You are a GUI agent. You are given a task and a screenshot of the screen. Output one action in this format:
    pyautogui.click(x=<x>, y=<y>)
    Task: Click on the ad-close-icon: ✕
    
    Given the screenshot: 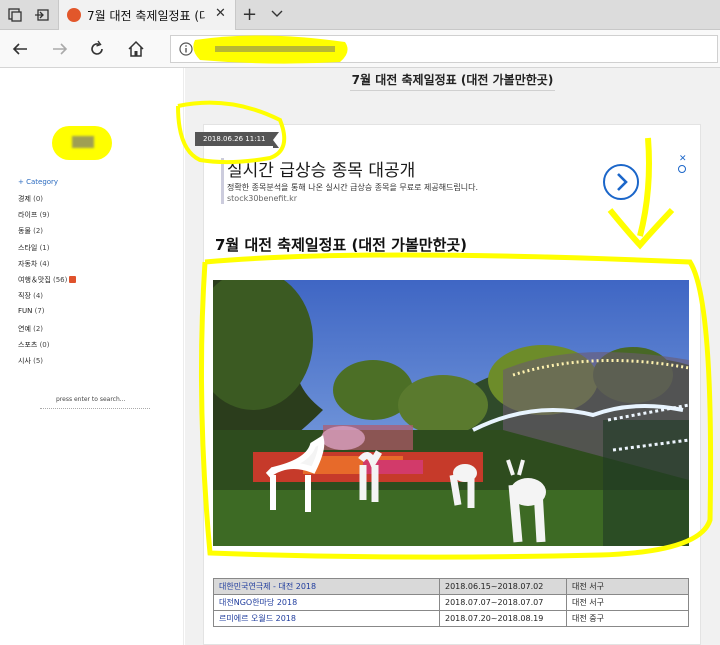 What is the action you would take?
    pyautogui.click(x=683, y=159)
    